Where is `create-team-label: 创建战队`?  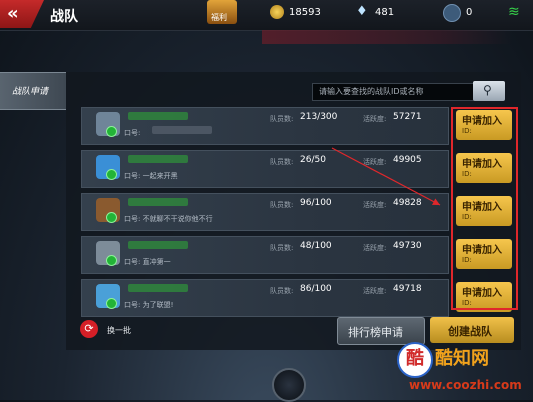
create-team-label: 创建战队 is located at coordinates (470, 331).